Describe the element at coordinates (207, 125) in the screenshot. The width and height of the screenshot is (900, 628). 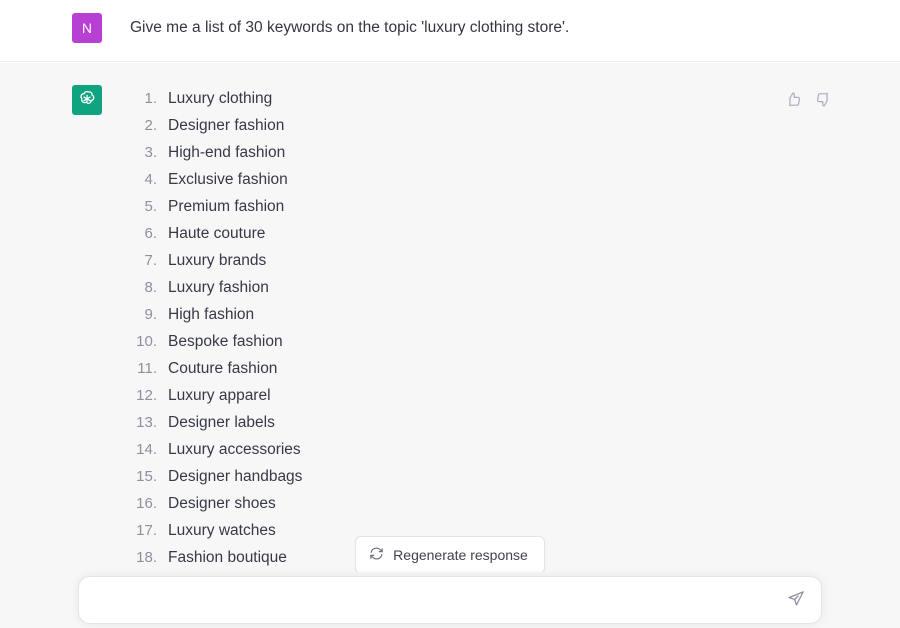
I see `keyword-list-item: Designer fashion` at that location.